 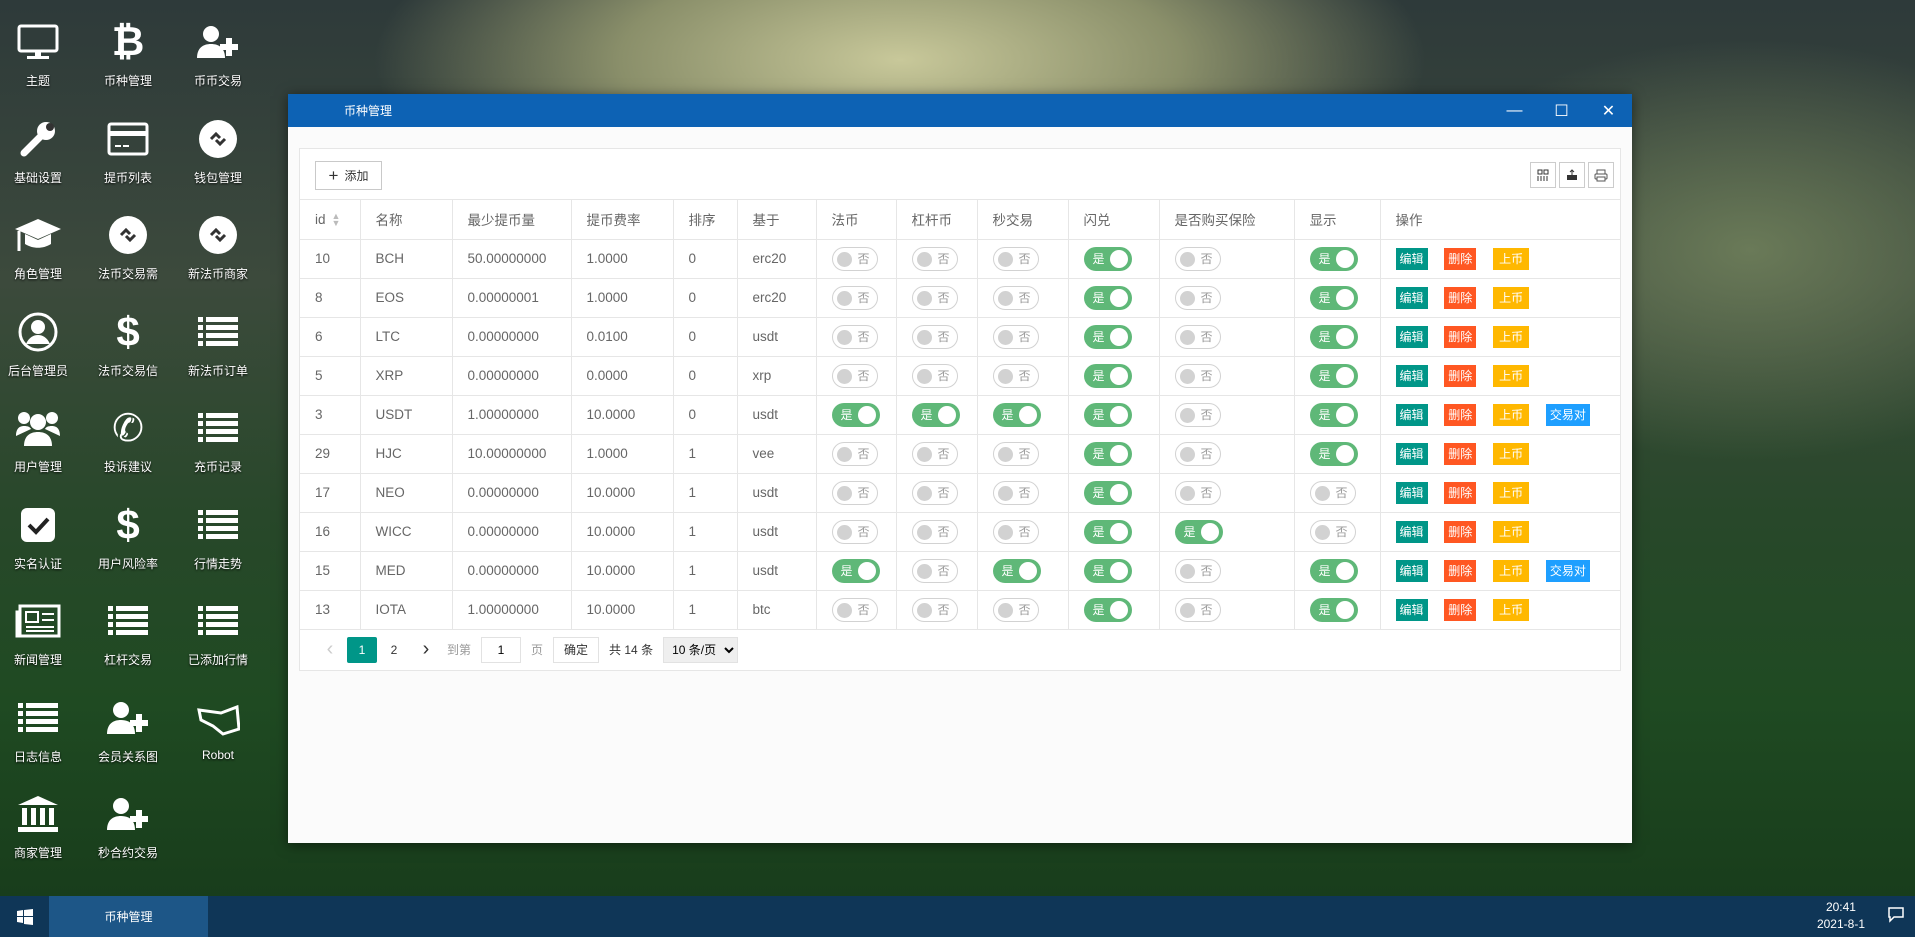 I want to click on minimize-button: —, so click(x=1514, y=110).